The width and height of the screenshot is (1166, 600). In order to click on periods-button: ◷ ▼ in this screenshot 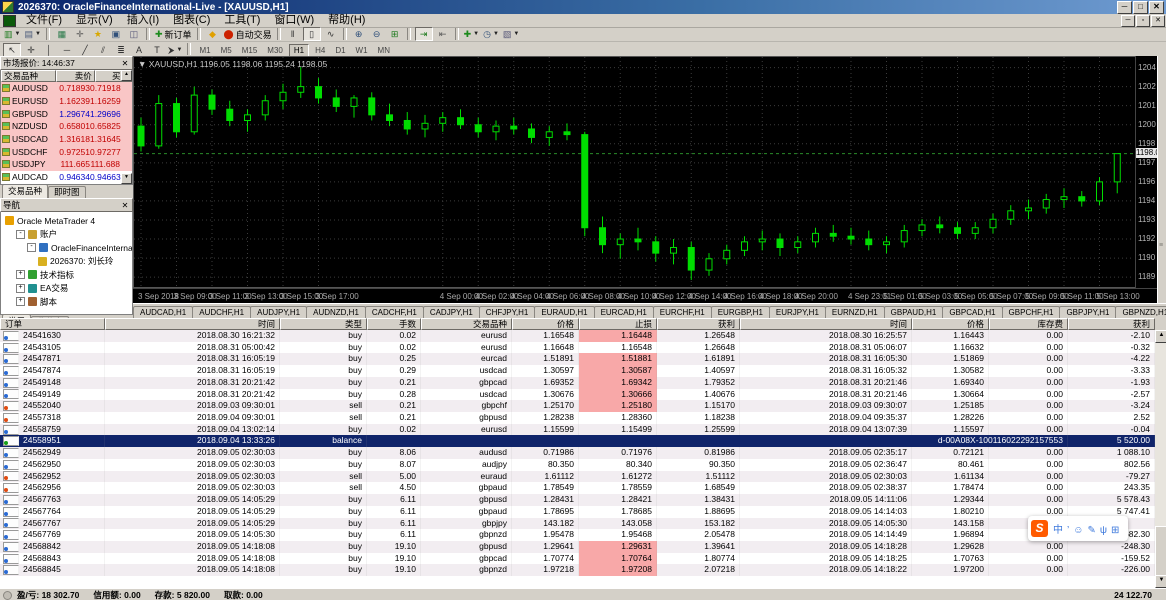, I will do `click(491, 34)`.